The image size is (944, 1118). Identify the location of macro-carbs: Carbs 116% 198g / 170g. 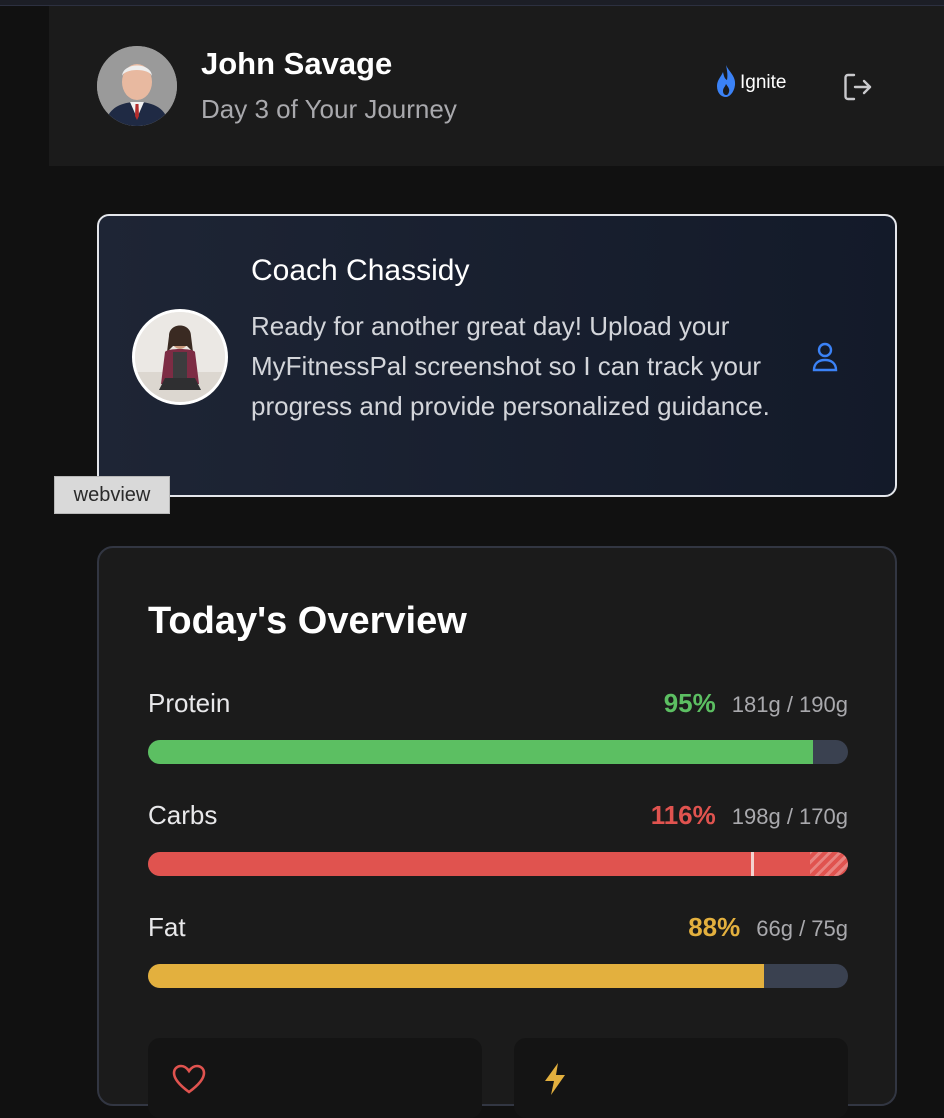
(498, 840).